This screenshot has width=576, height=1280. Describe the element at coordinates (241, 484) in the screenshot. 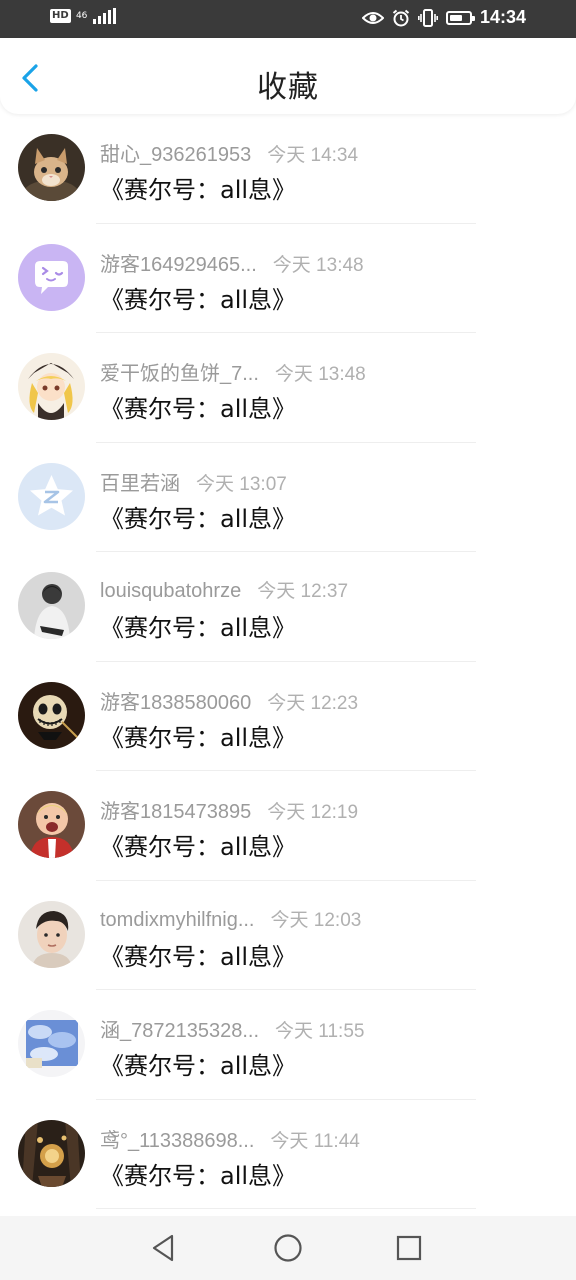

I see `timestamp: 今天 13:07` at that location.